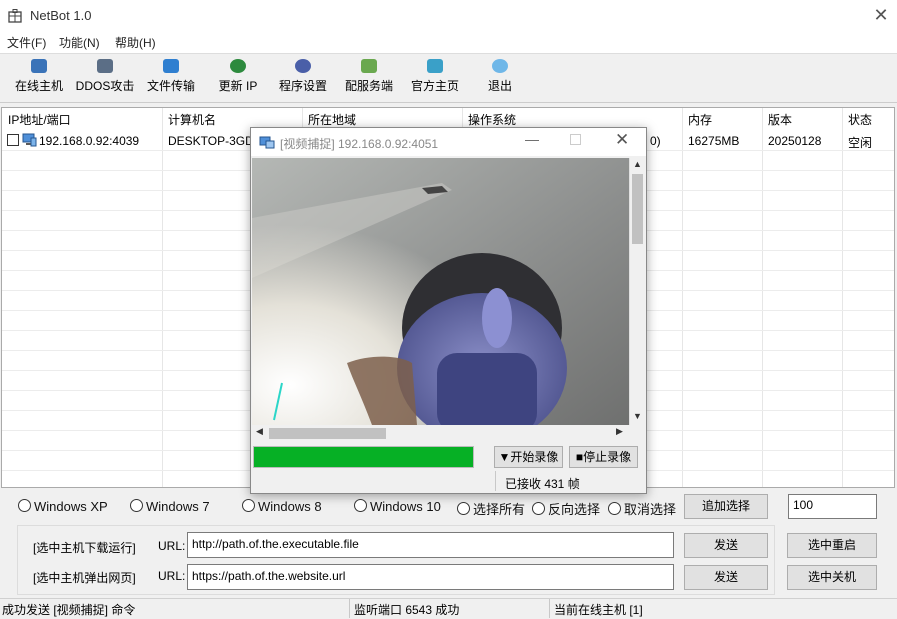 The height and width of the screenshot is (619, 897). What do you see at coordinates (178, 506) in the screenshot?
I see `radio-label: Windows 7` at bounding box center [178, 506].